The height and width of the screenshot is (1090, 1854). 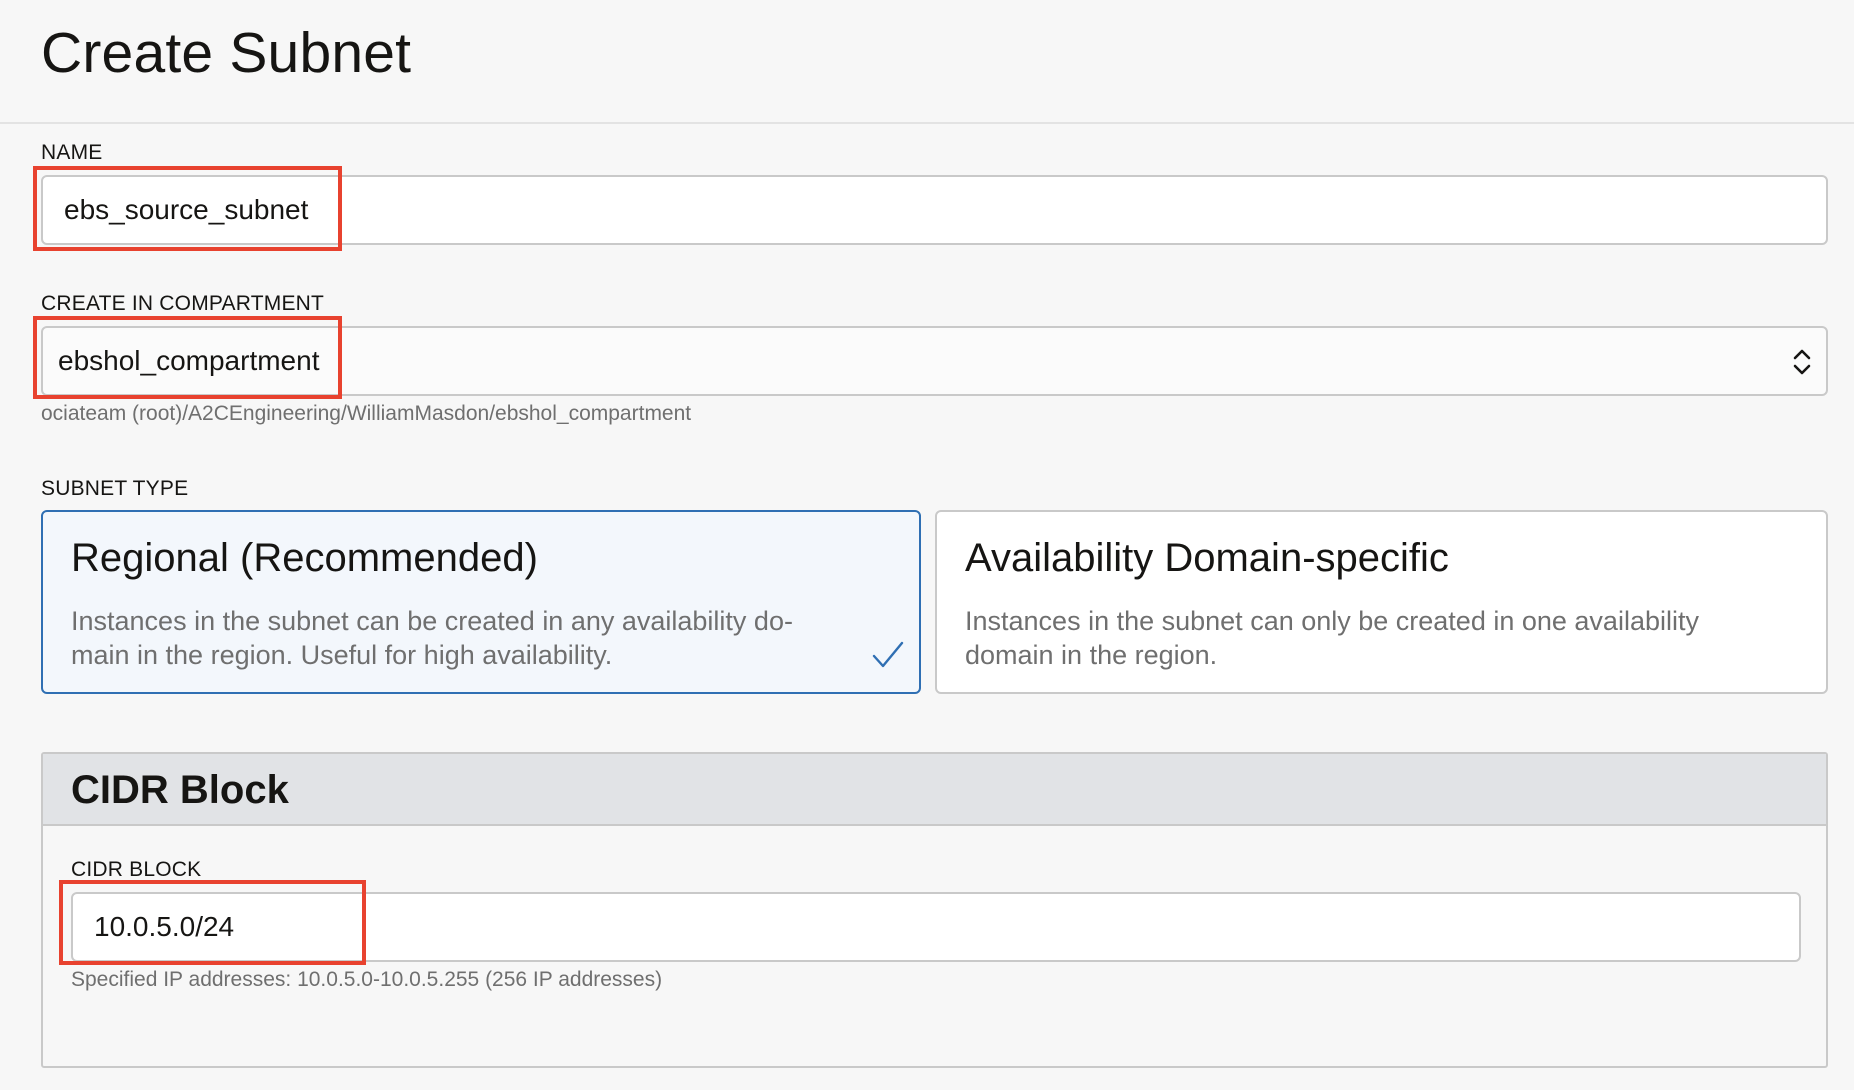 What do you see at coordinates (226, 53) in the screenshot?
I see `page-title: Create Subnet` at bounding box center [226, 53].